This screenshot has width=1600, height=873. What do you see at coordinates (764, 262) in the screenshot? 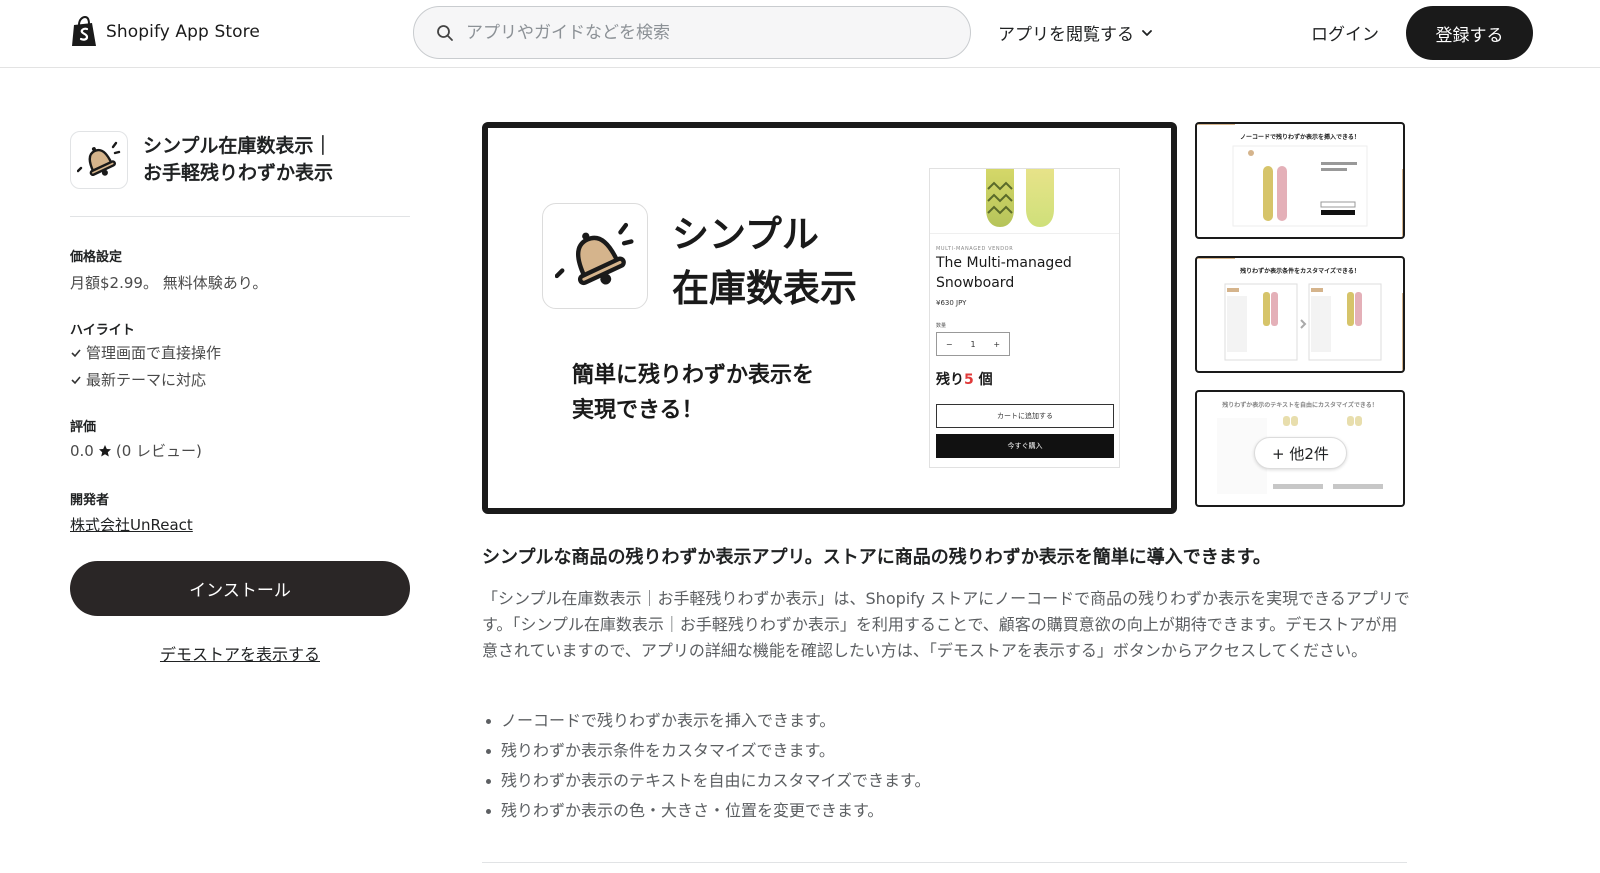
I see `hero-title: シンプル 在庫数表示` at bounding box center [764, 262].